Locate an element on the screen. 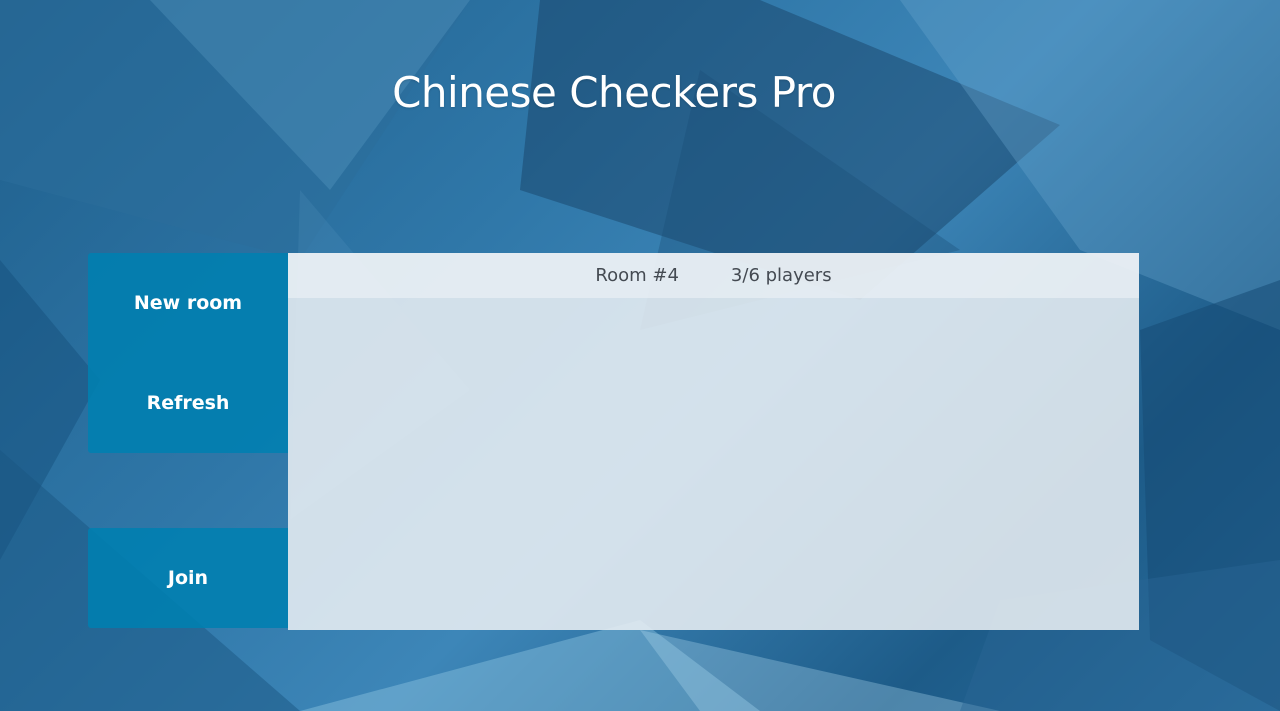  page-title: Chinese Checkers Pro is located at coordinates (614, 92).